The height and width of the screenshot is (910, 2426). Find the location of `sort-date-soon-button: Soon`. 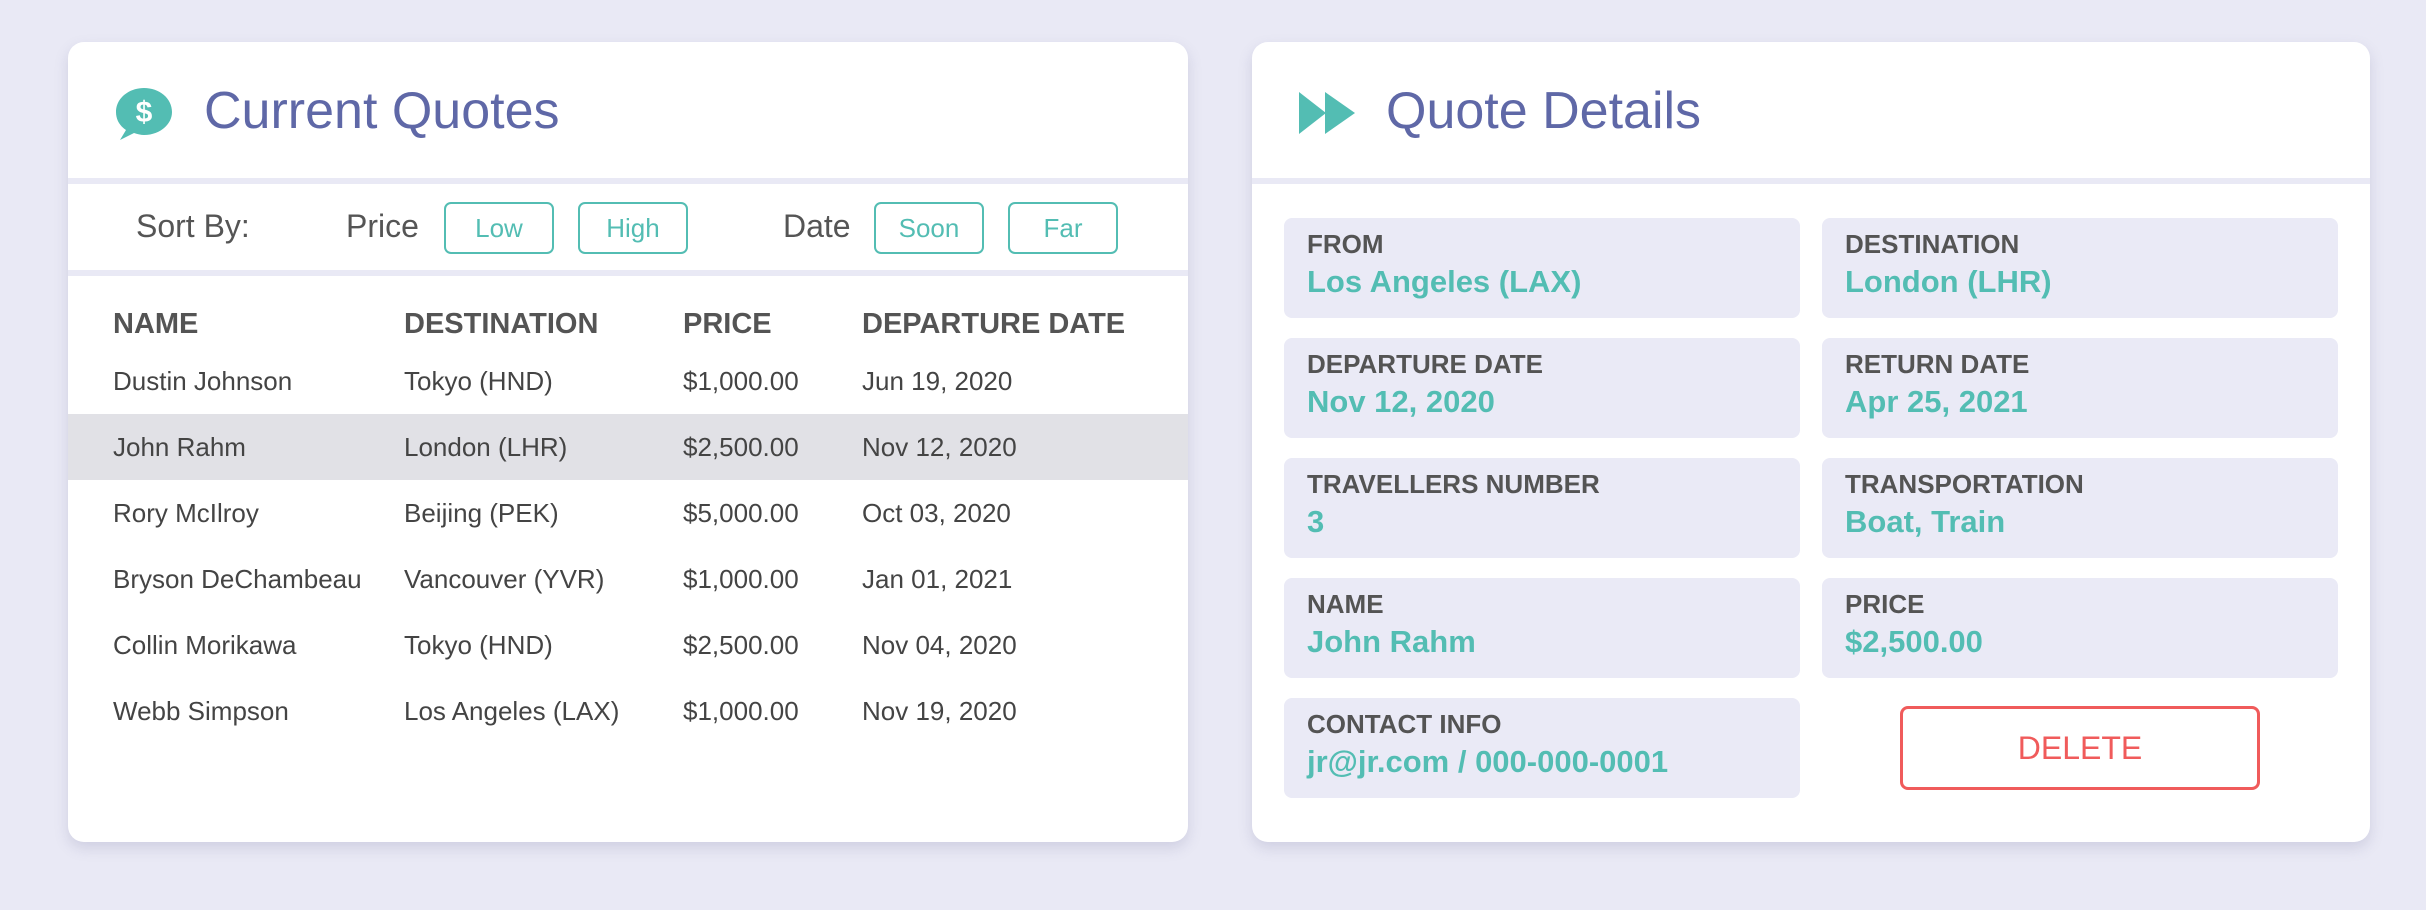

sort-date-soon-button: Soon is located at coordinates (929, 228).